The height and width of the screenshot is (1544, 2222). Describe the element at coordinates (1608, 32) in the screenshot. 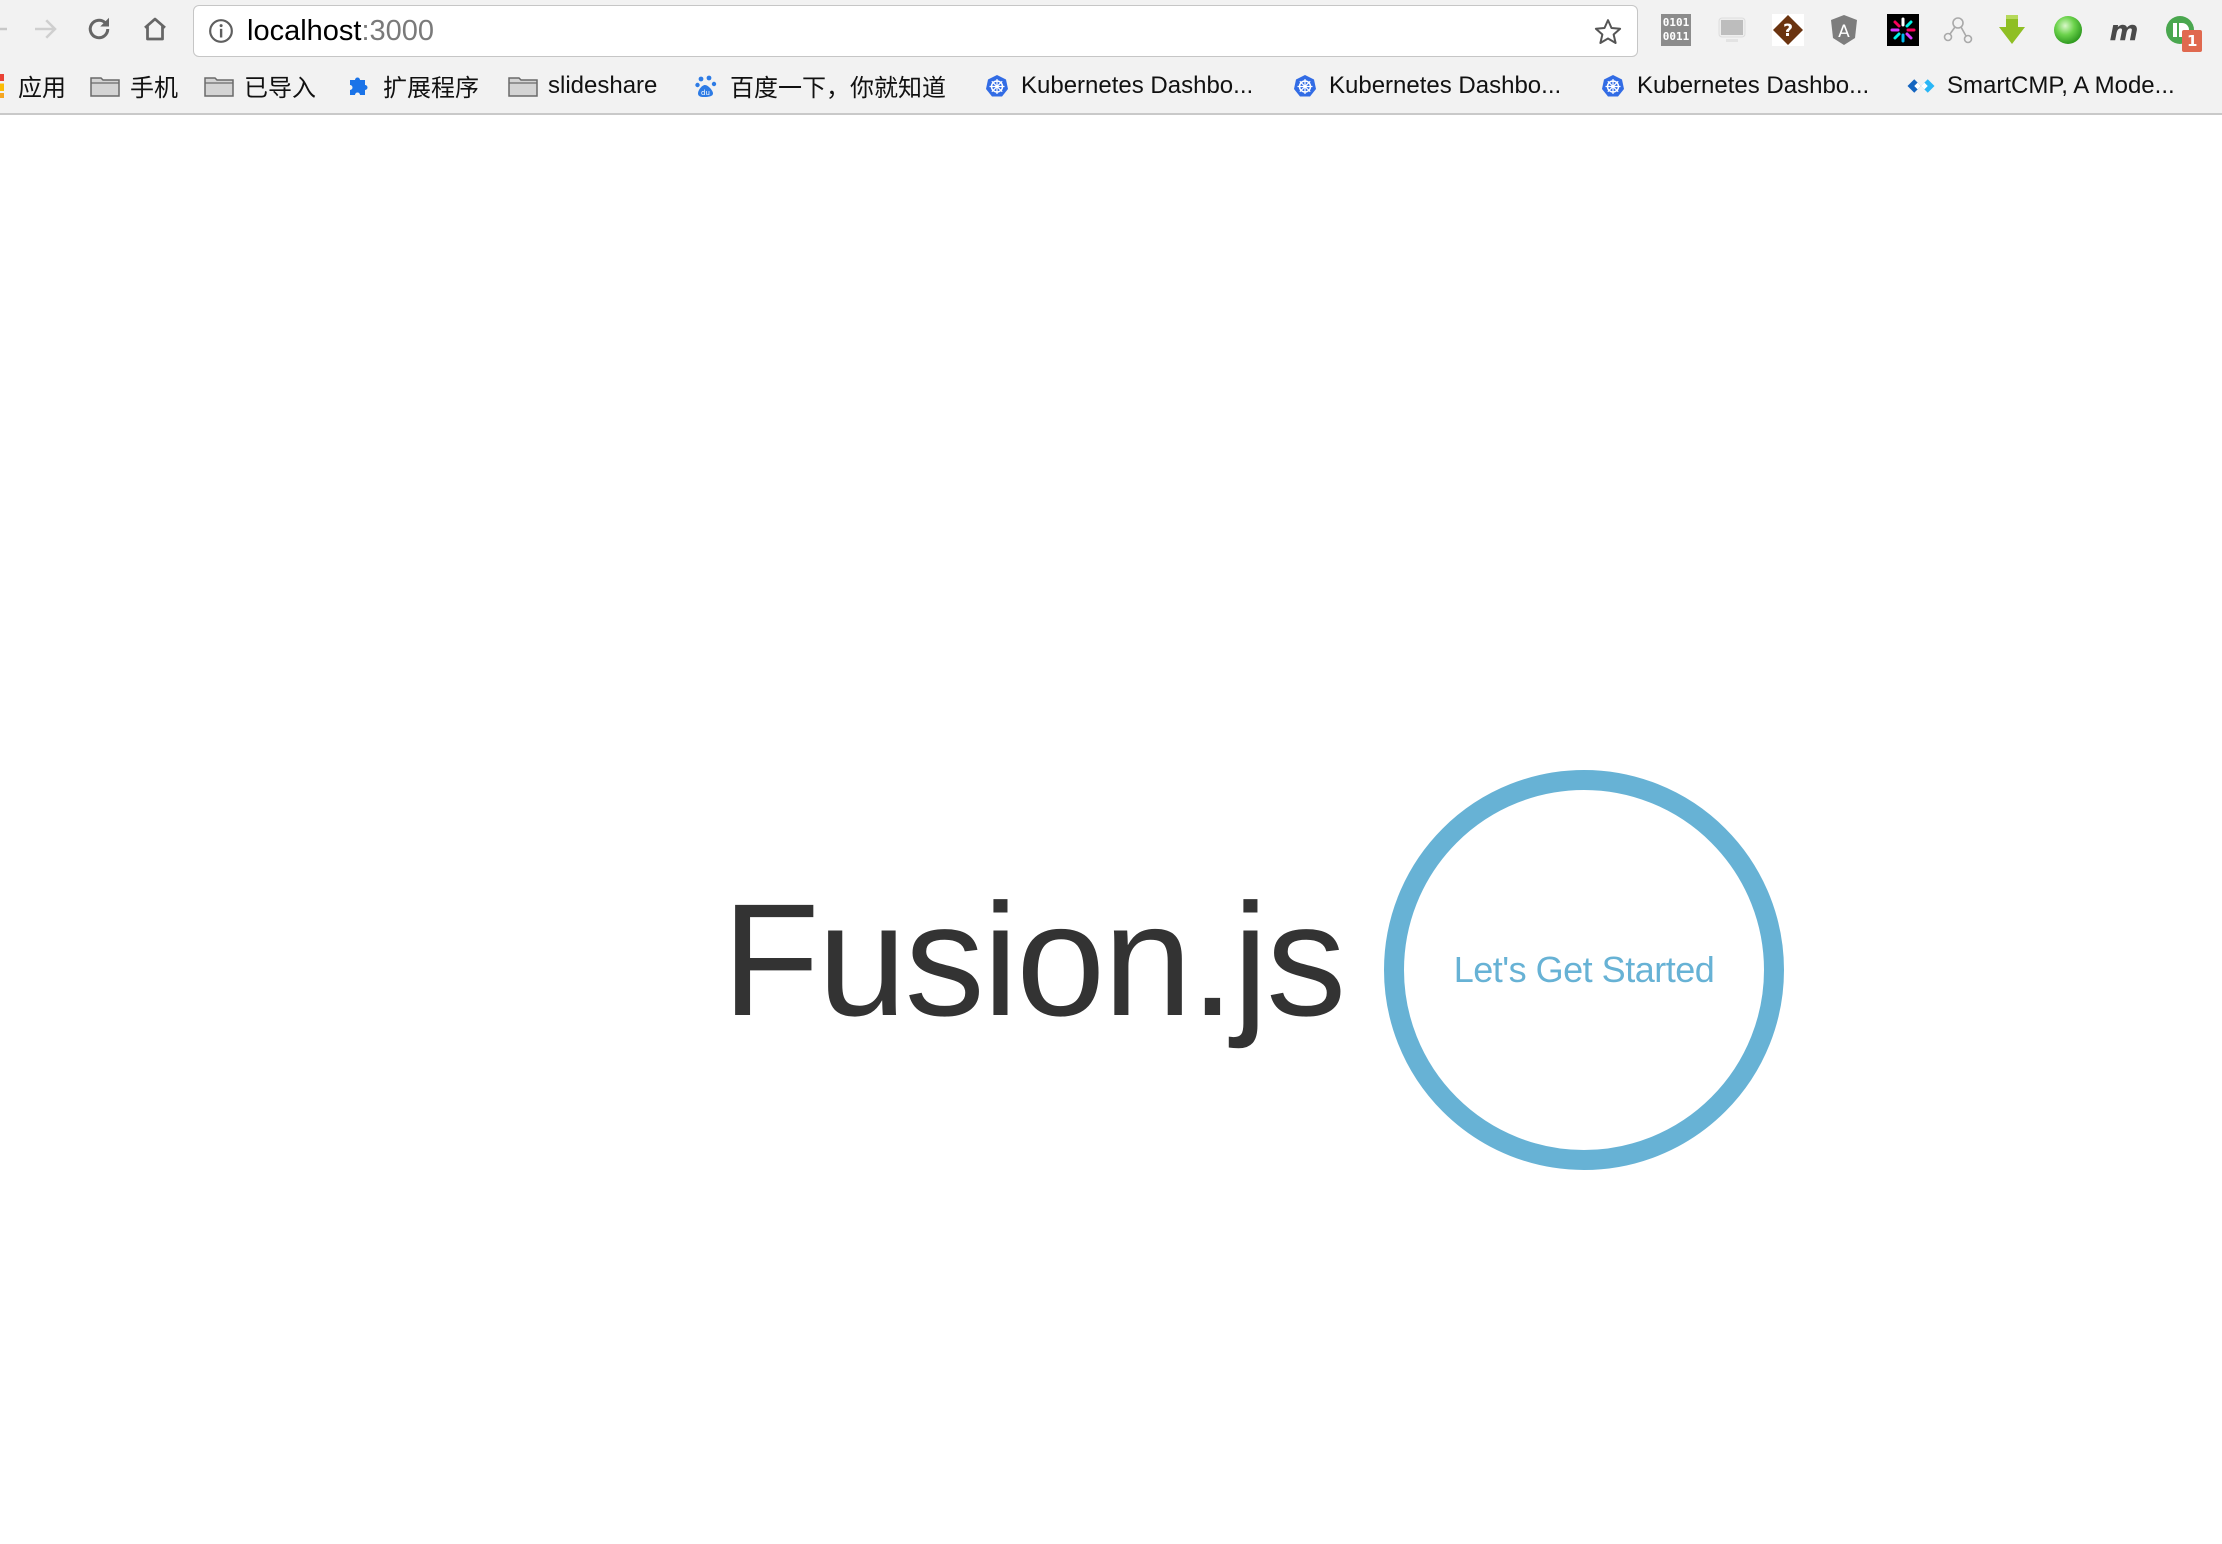

I see `bookmark-star-icon` at that location.